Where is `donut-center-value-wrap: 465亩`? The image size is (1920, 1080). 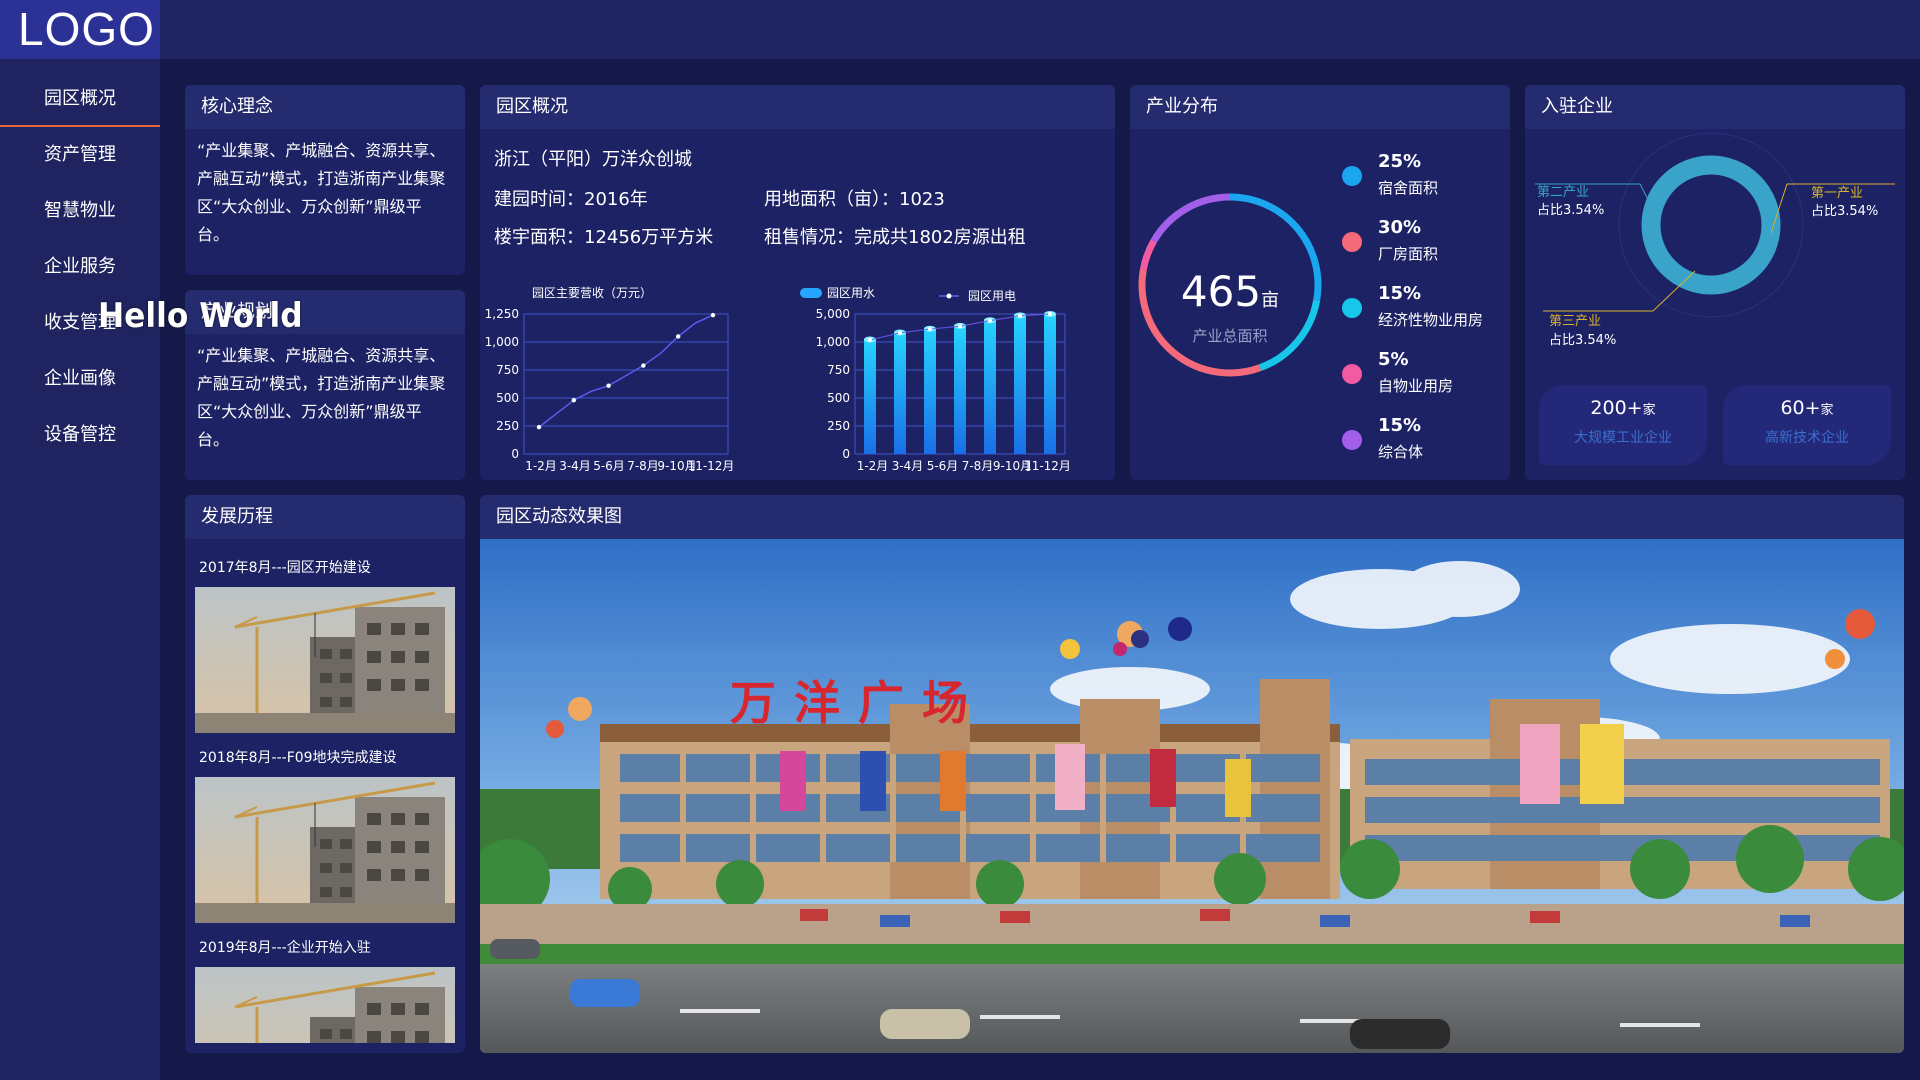
donut-center-value-wrap: 465亩 is located at coordinates (1230, 291).